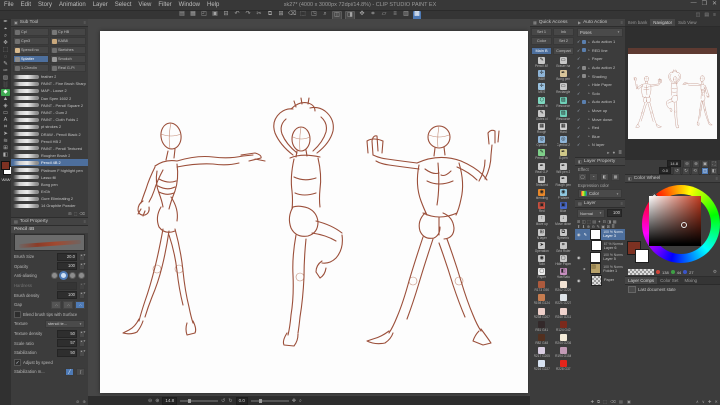 This screenshot has height=405, width=720. Describe the element at coordinates (26, 5) in the screenshot. I see `menu-edit: Edit` at that location.